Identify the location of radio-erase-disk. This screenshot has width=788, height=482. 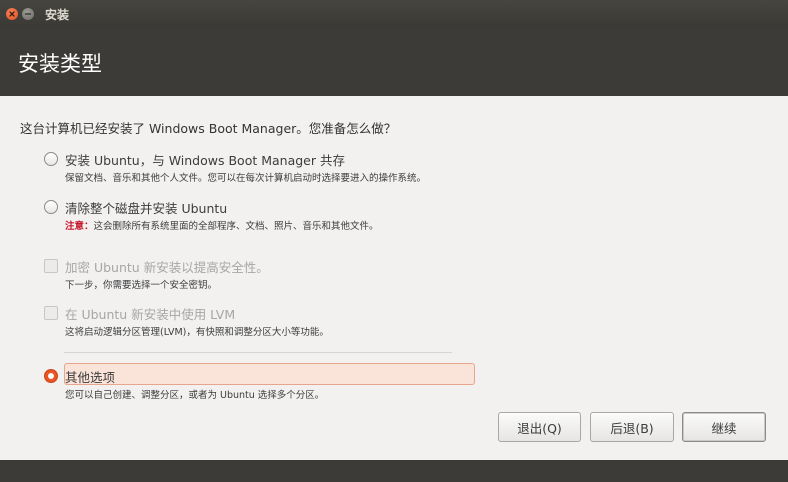
(51, 207).